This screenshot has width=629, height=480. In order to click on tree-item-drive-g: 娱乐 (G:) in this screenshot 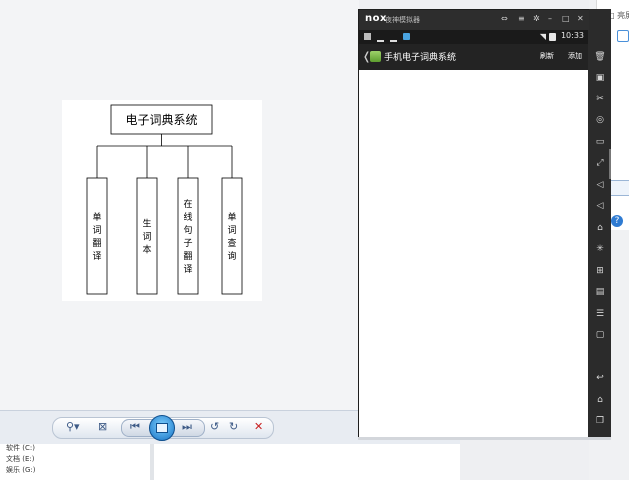, I will do `click(20, 470)`.